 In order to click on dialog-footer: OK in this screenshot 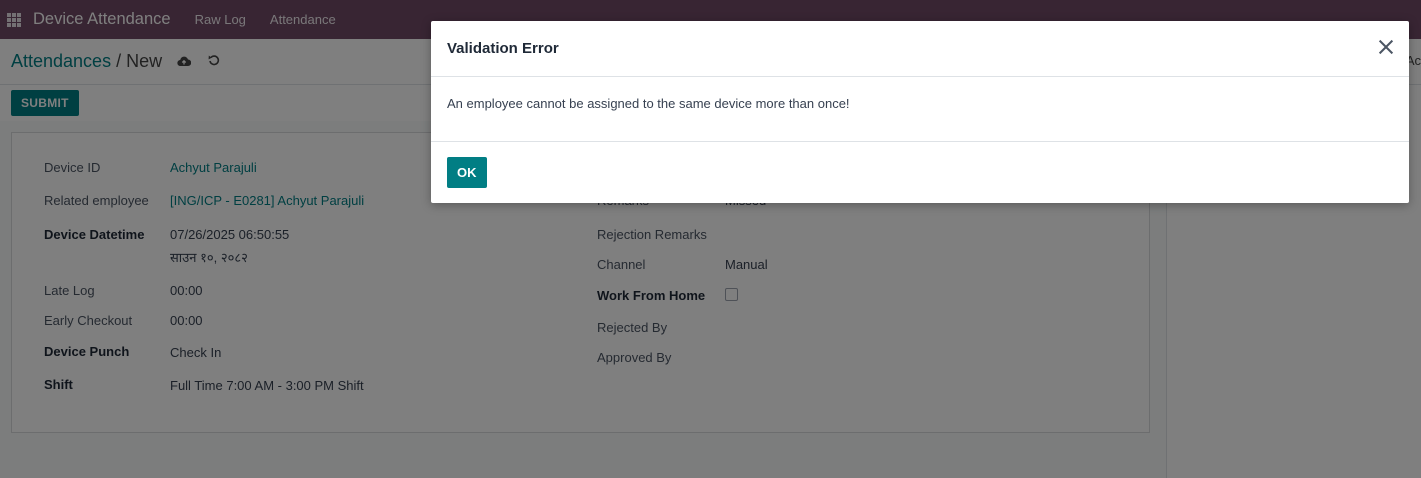, I will do `click(920, 172)`.